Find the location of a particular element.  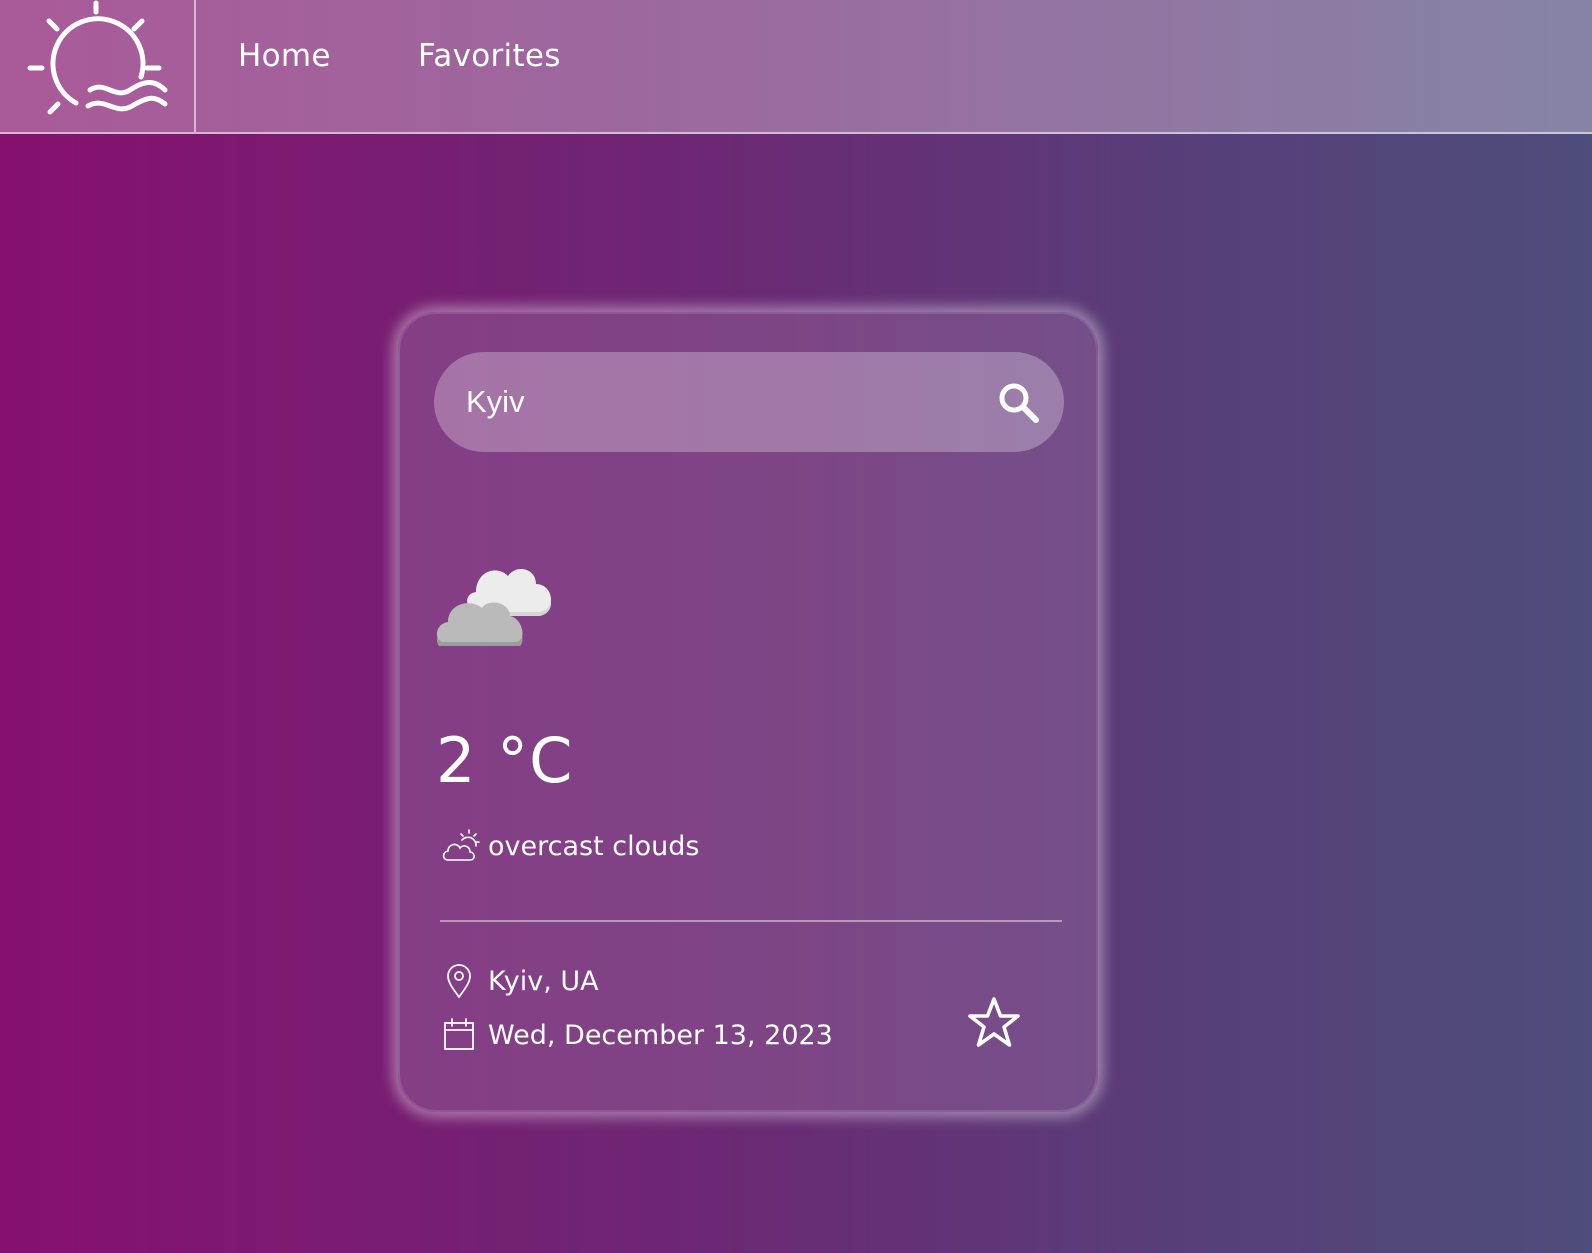

search-button is located at coordinates (1019, 403).